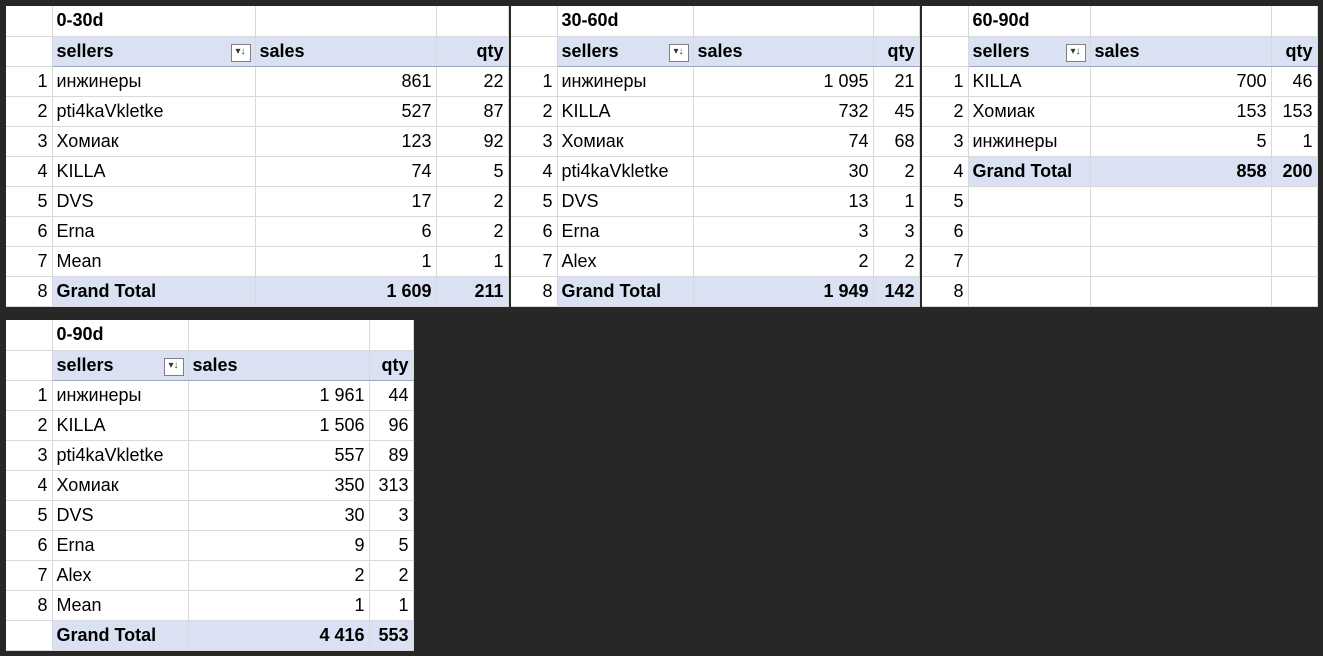 The height and width of the screenshot is (656, 1323). I want to click on table-row: 2 KILLA 1 506 96, so click(210, 425).